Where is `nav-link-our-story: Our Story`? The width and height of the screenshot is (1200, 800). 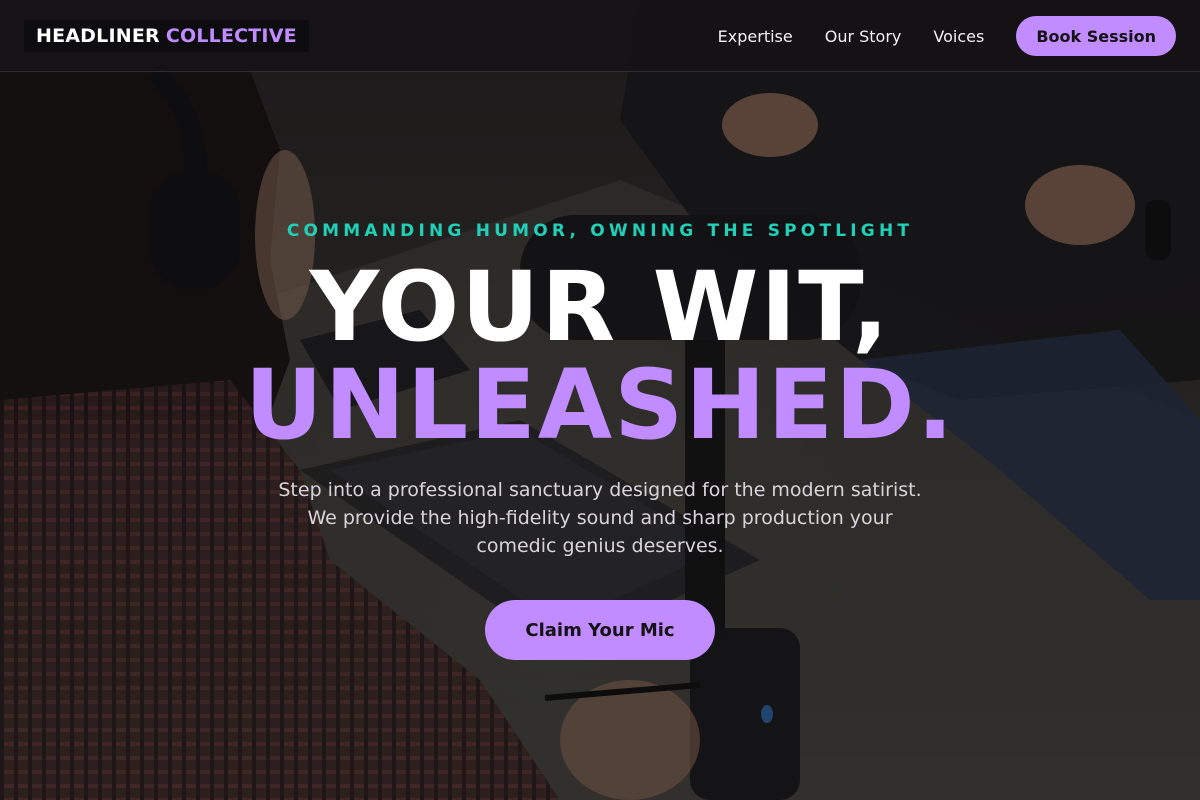 nav-link-our-story: Our Story is located at coordinates (863, 36).